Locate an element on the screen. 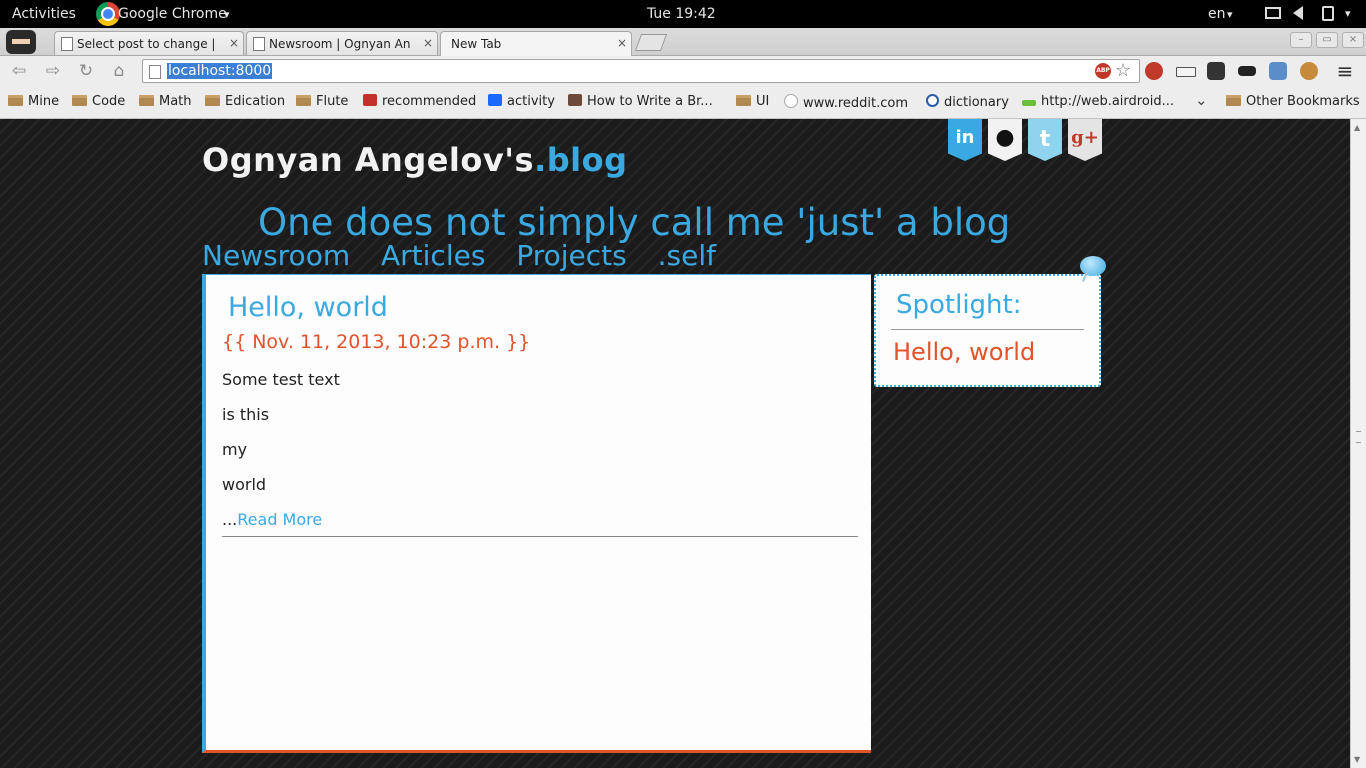 This screenshot has width=1366, height=768. tab-newsroom: Newsroom | Ognyan Ange × is located at coordinates (342, 43).